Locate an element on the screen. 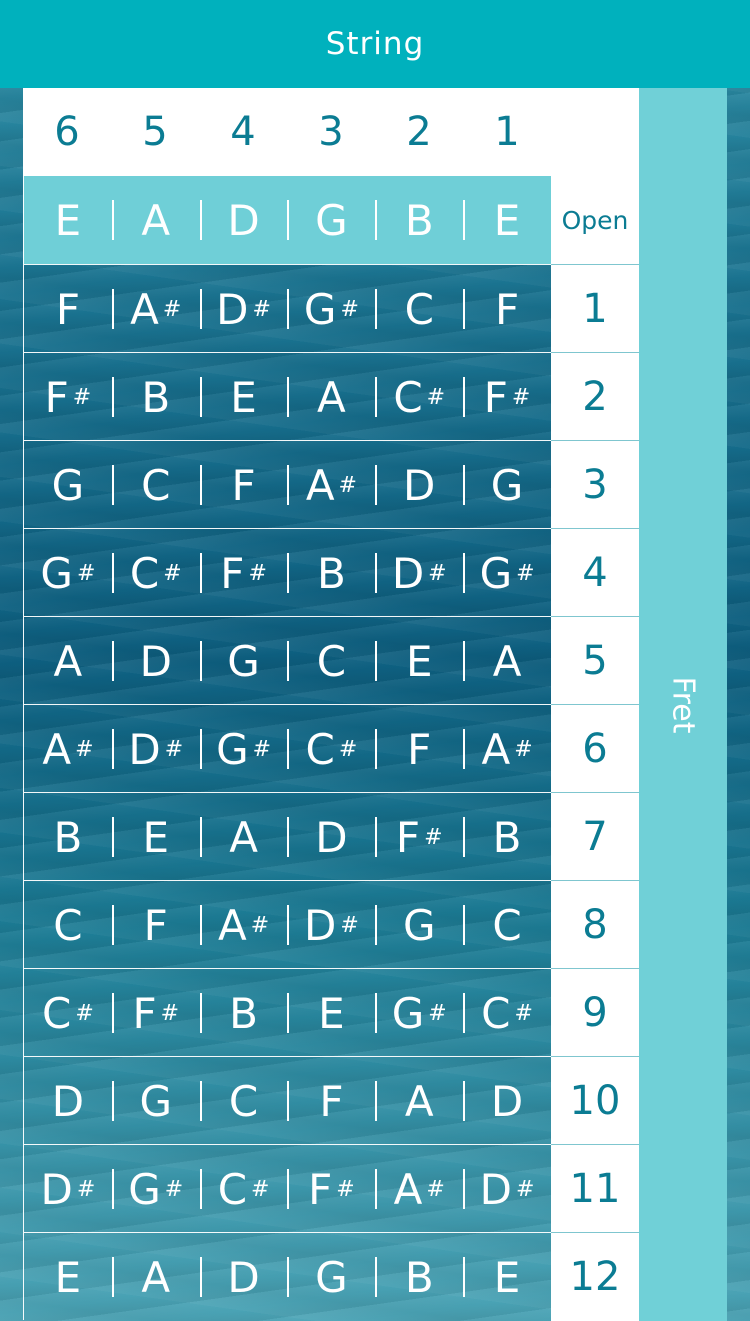 The width and height of the screenshot is (750, 1321). note-letter: E is located at coordinates (156, 837).